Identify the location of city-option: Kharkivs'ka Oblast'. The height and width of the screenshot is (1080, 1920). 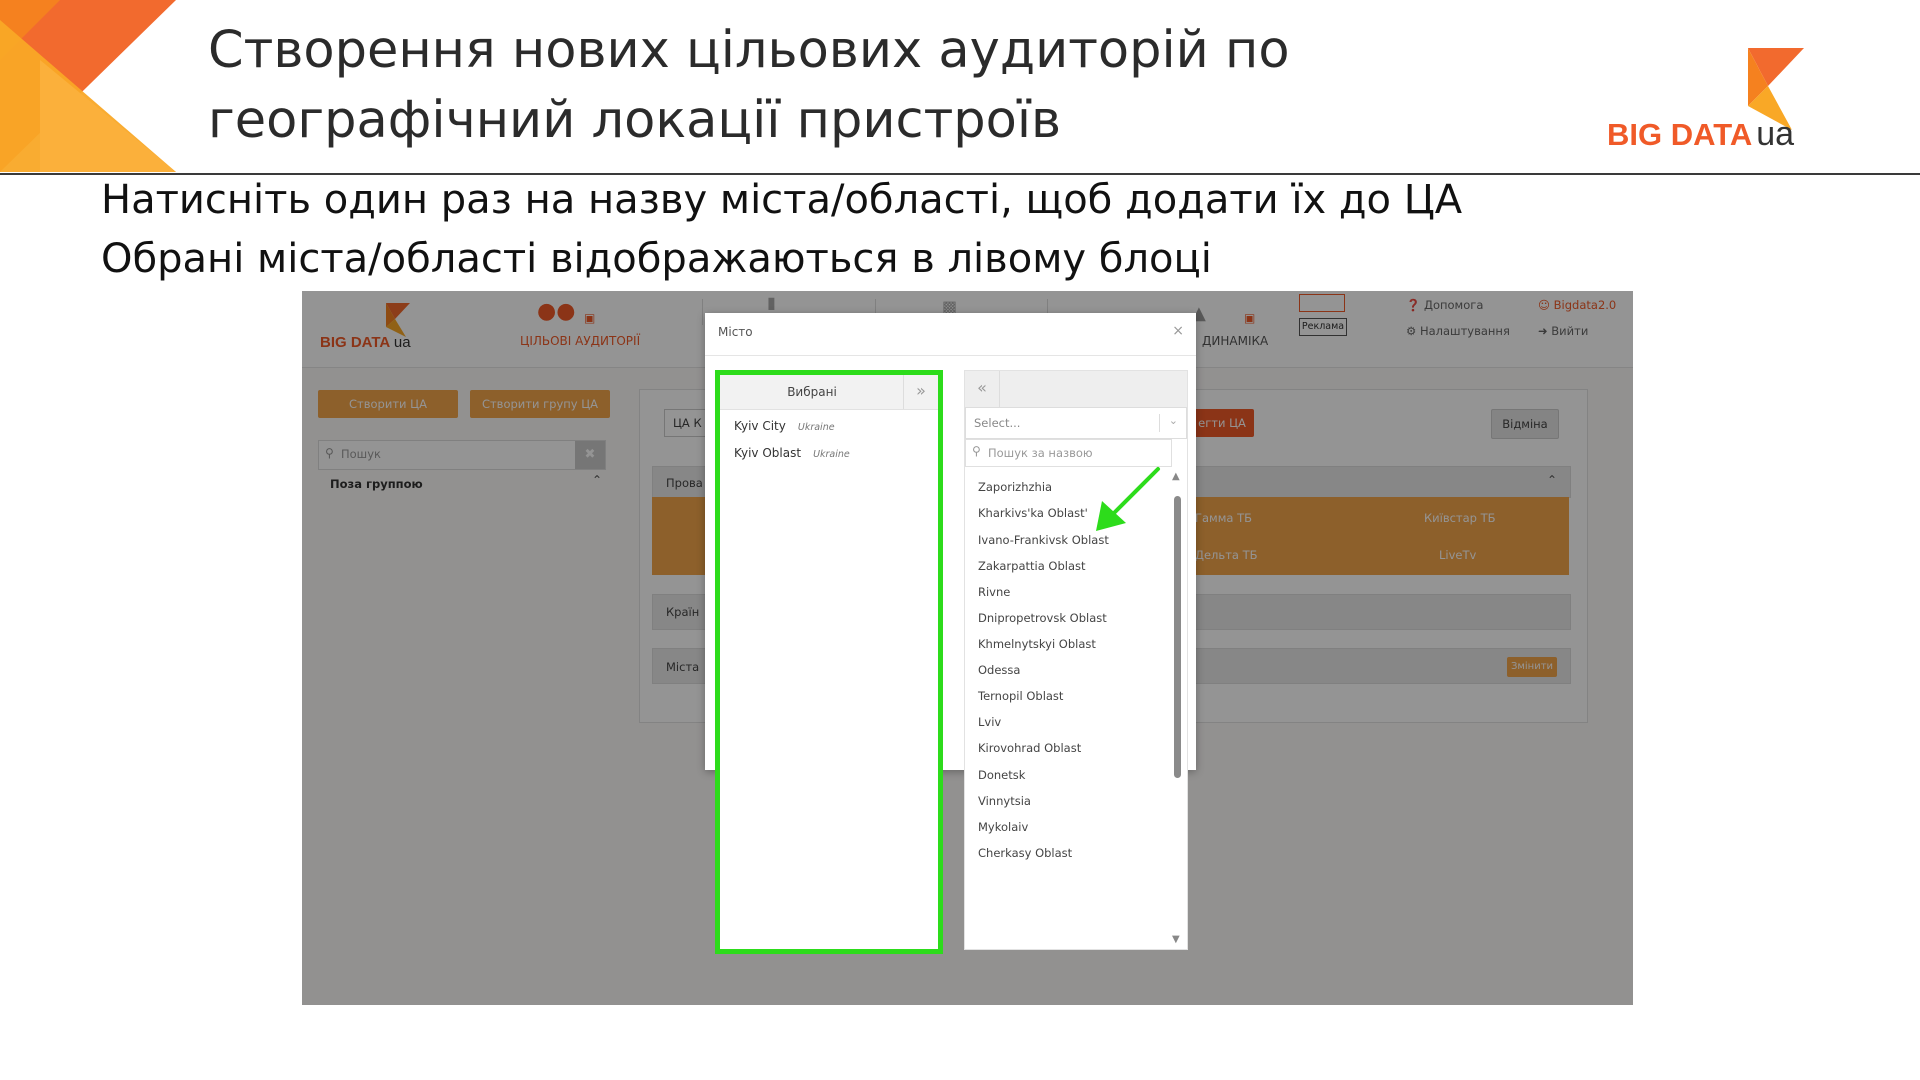
(1033, 513).